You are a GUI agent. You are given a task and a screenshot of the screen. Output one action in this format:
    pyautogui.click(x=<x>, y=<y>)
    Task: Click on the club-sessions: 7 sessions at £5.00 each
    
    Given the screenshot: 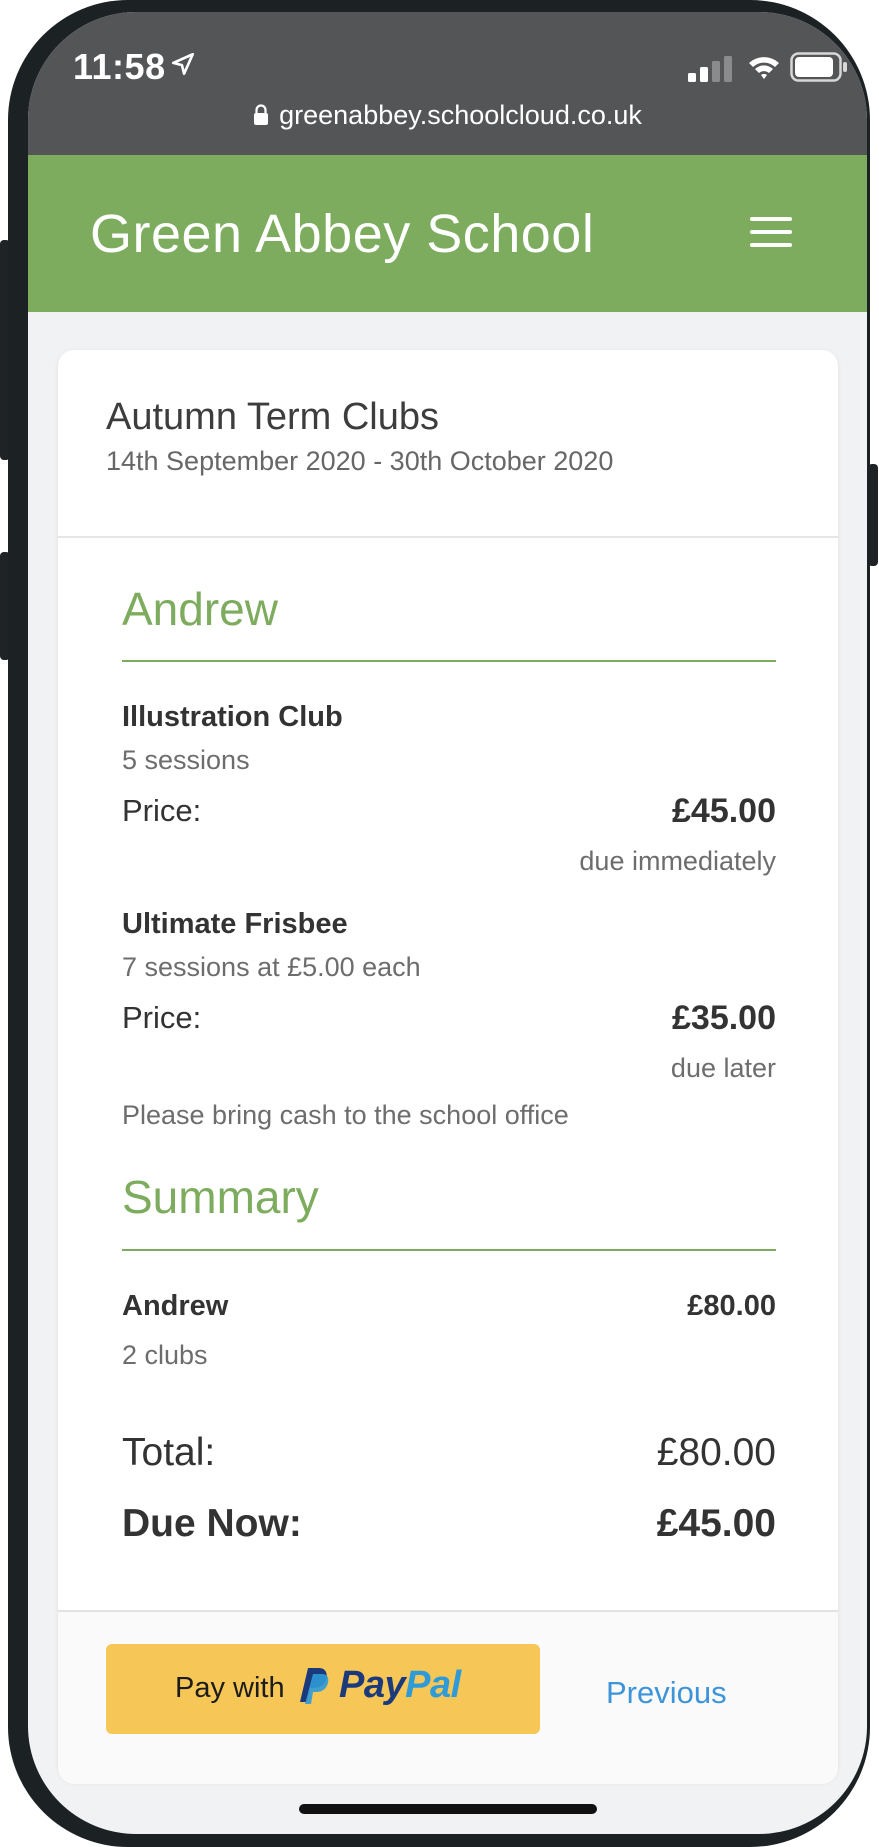 What is the action you would take?
    pyautogui.click(x=271, y=967)
    